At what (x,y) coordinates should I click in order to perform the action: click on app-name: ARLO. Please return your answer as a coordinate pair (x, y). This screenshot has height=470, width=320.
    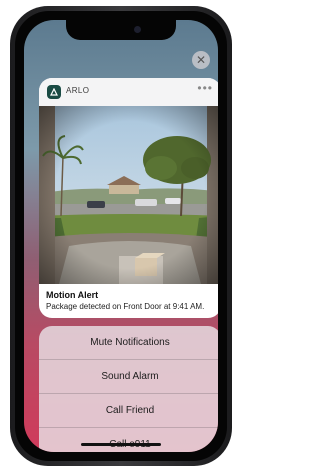
    Looking at the image, I should click on (78, 90).